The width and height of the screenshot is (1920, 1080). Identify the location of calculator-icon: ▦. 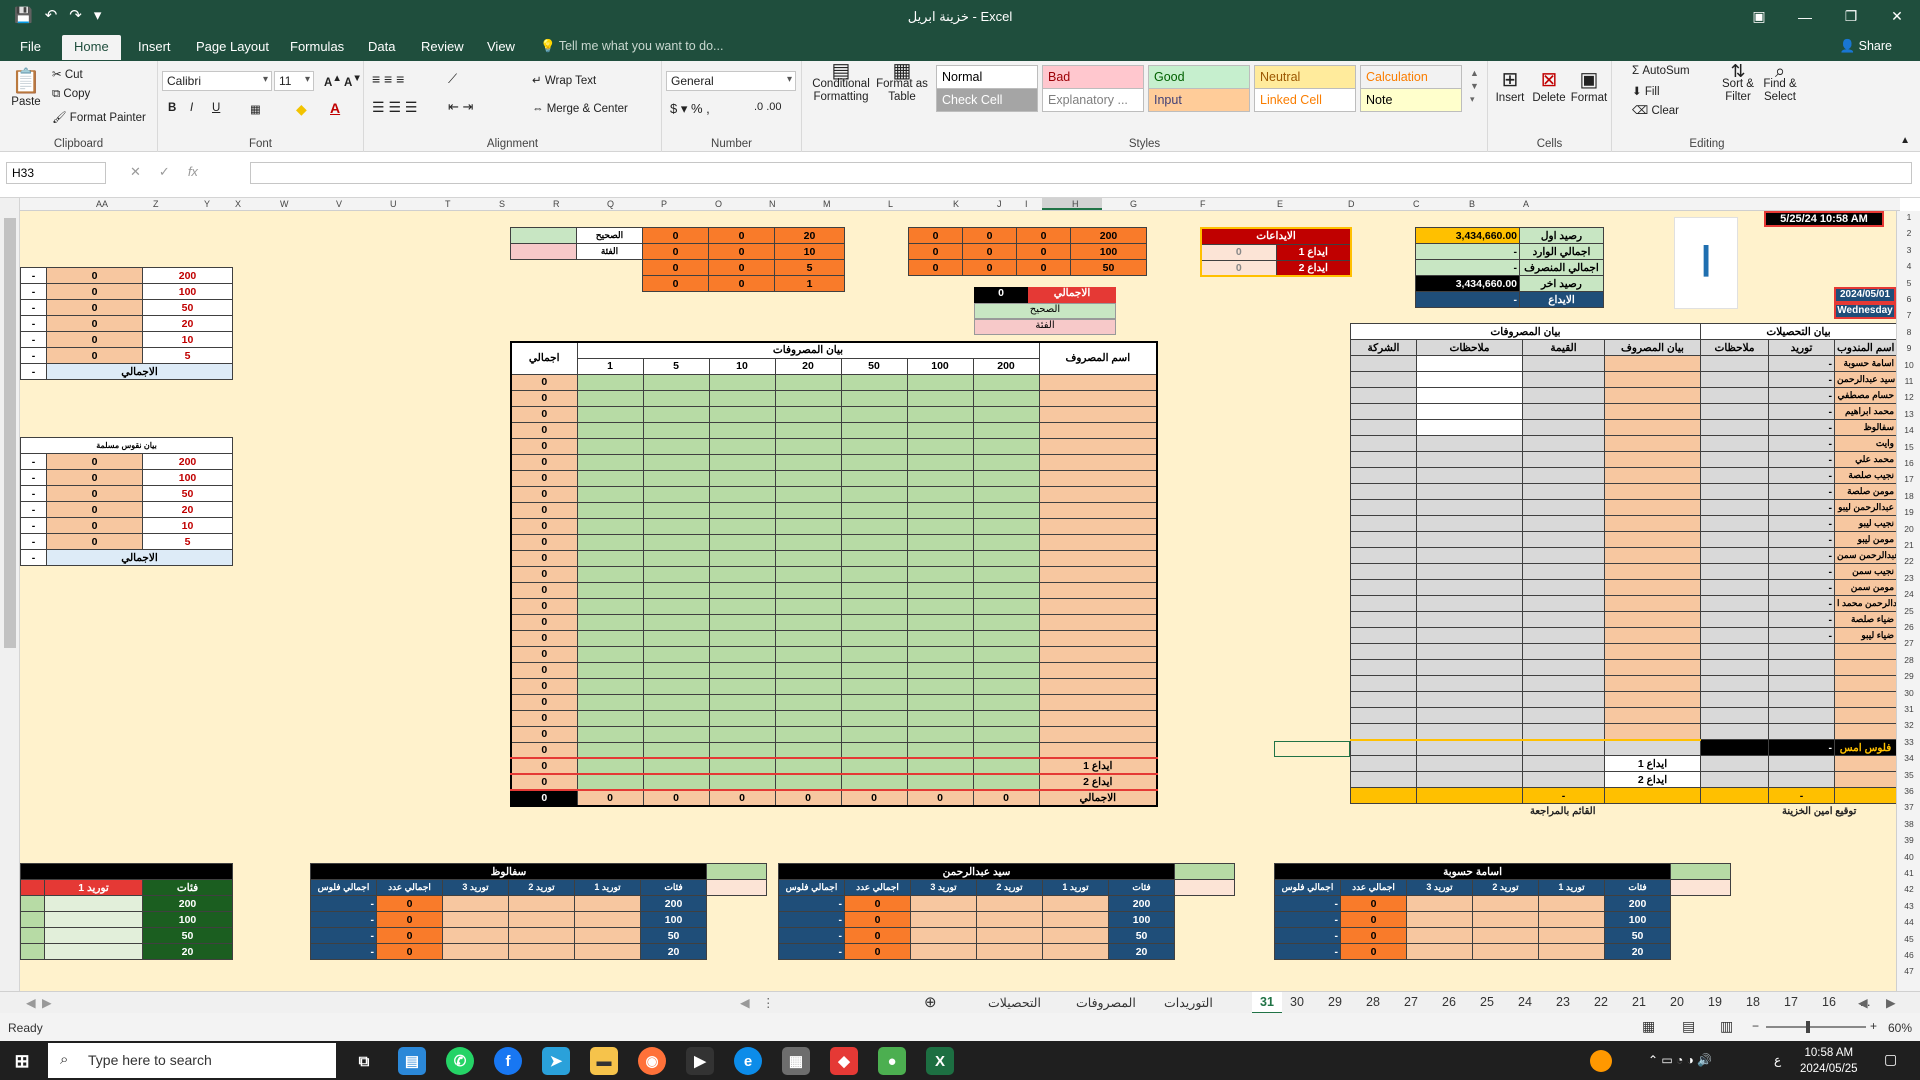
(796, 1061).